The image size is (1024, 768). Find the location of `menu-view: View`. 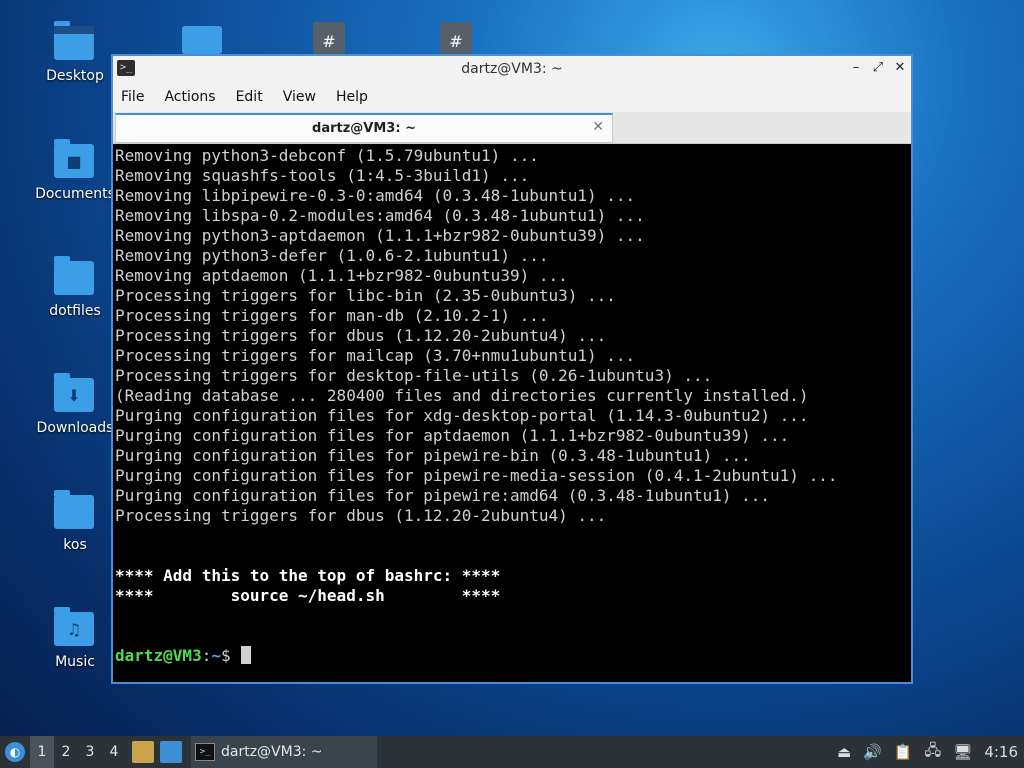

menu-view: View is located at coordinates (299, 97).